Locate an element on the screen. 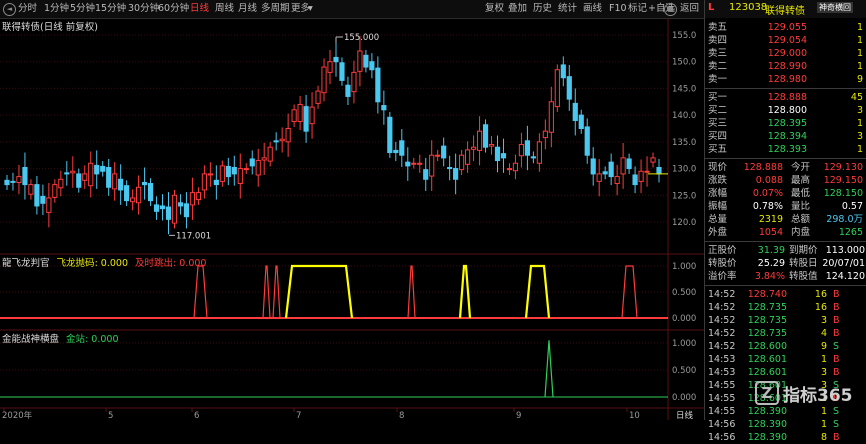  period-tab-6: 日线 is located at coordinates (199, 9).